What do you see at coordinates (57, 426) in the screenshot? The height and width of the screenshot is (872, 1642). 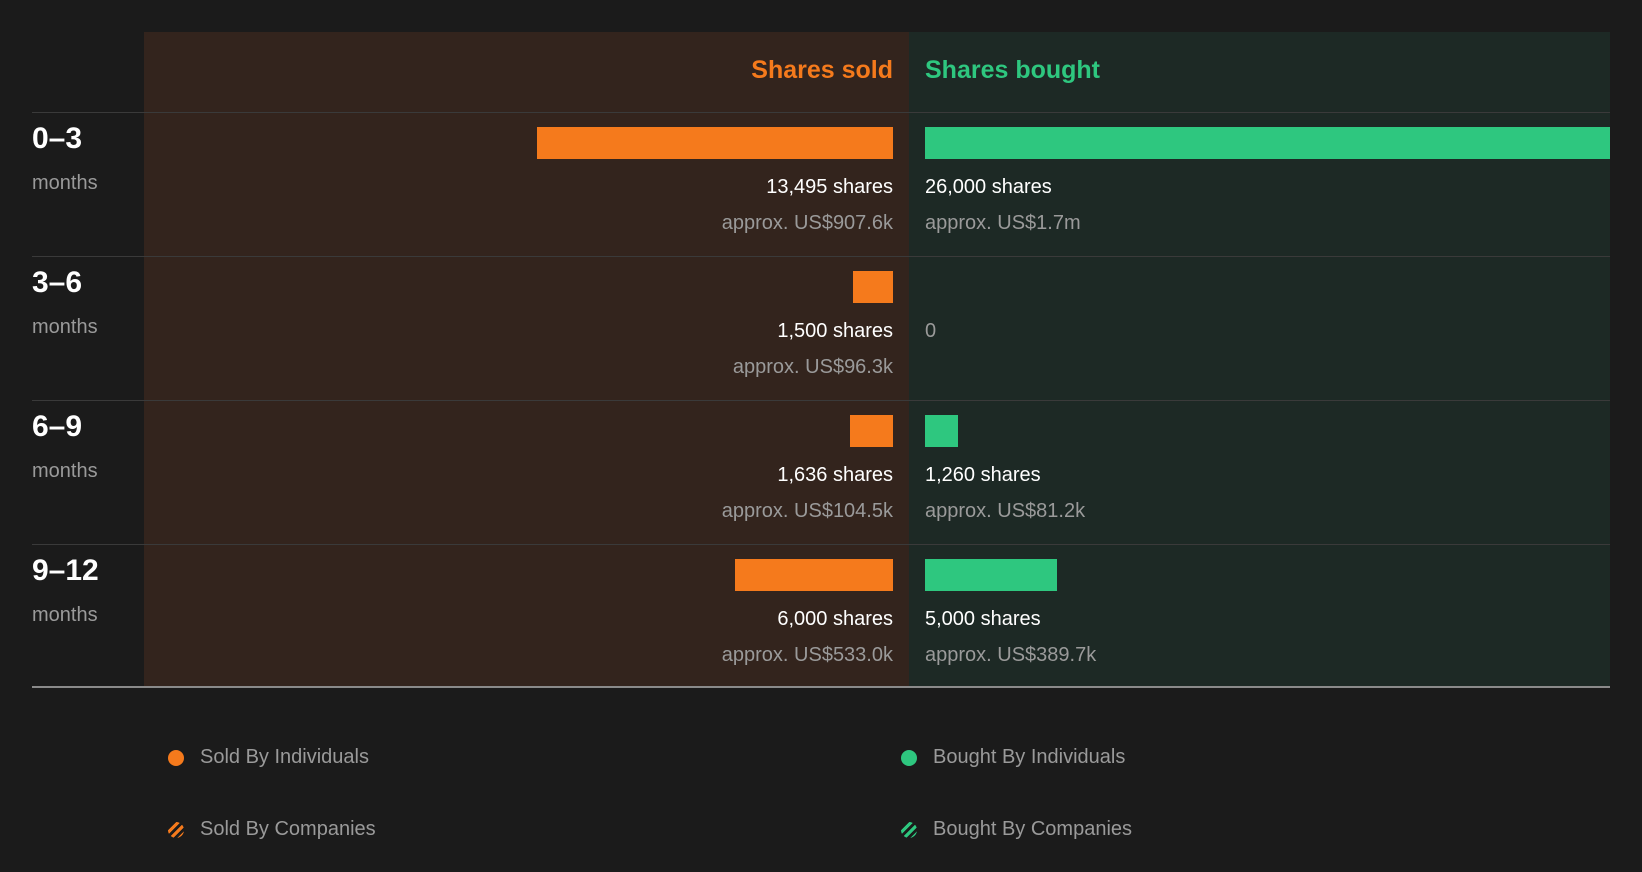 I see `period-label: 6–9` at bounding box center [57, 426].